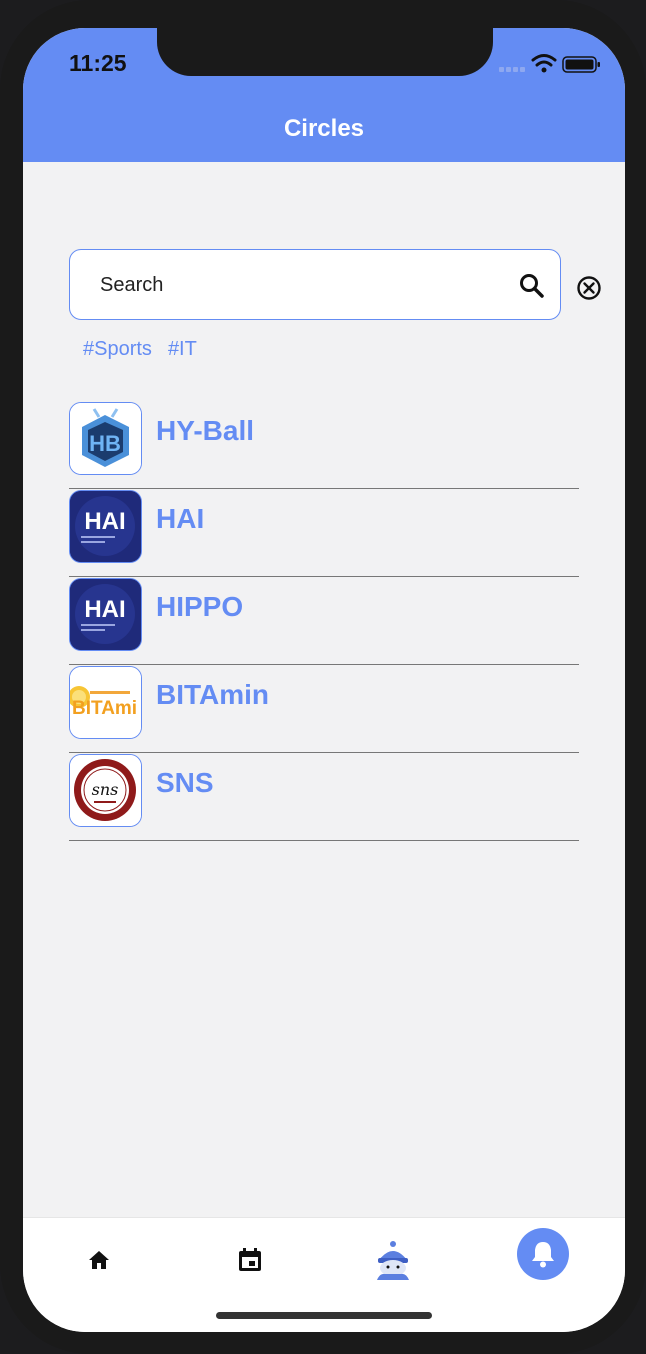 Image resolution: width=646 pixels, height=1354 pixels. I want to click on tab-mascot, so click(393, 1260).